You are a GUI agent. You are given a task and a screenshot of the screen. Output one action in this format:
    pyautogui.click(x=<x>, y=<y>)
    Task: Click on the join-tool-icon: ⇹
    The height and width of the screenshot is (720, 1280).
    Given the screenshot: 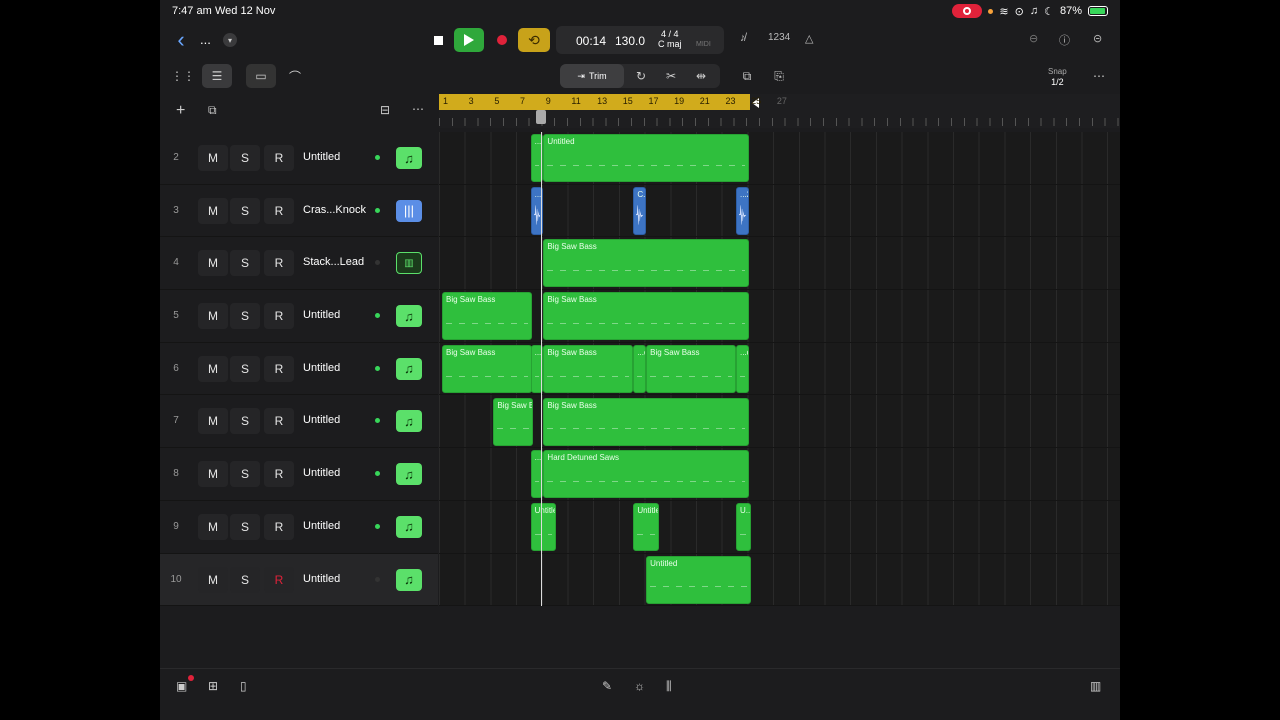 What is the action you would take?
    pyautogui.click(x=701, y=76)
    